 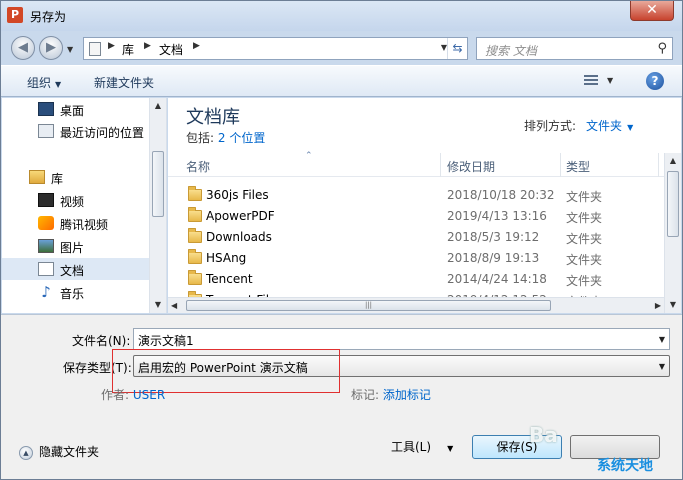 What do you see at coordinates (23, 48) in the screenshot?
I see `back-button: ◀` at bounding box center [23, 48].